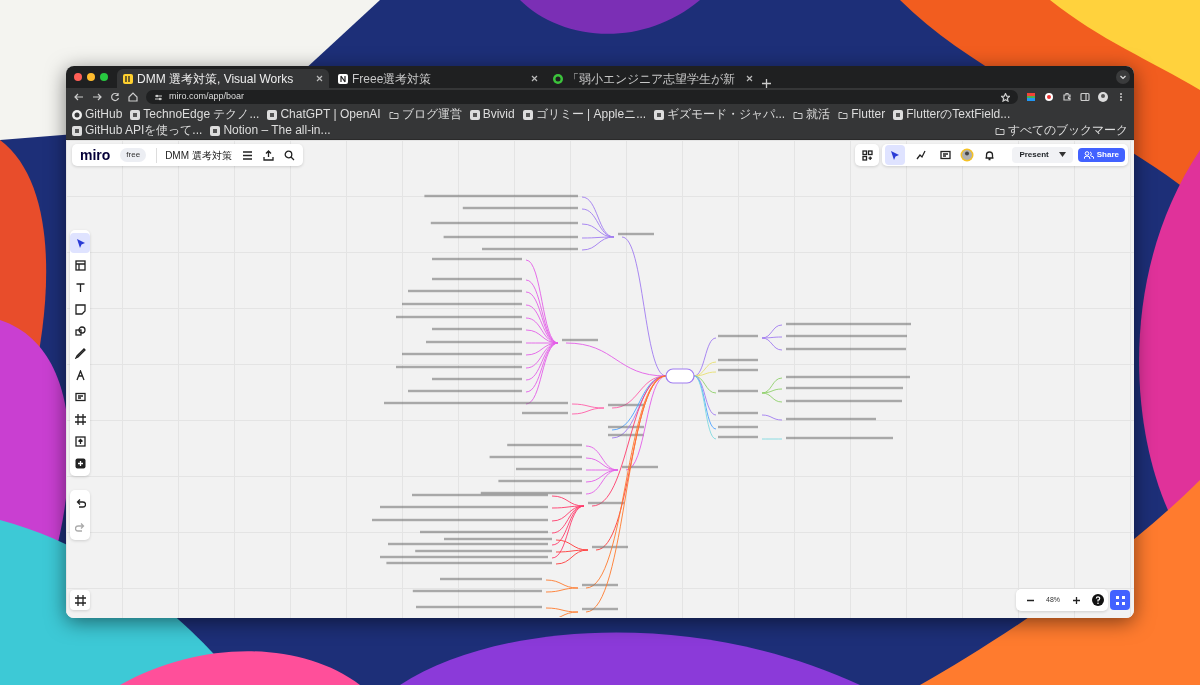 This screenshot has width=1200, height=685. What do you see at coordinates (1088, 155) in the screenshot?
I see `people-icon` at bounding box center [1088, 155].